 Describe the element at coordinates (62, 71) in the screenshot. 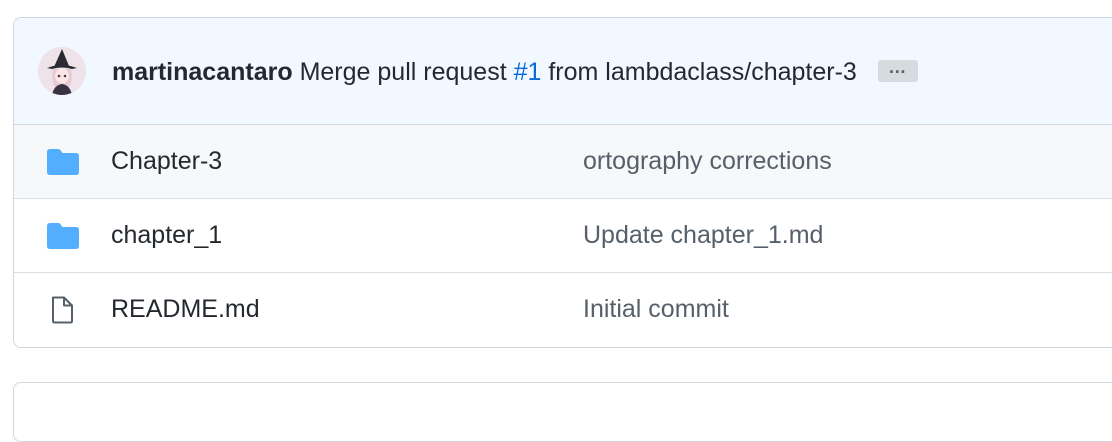

I see `avatar` at that location.